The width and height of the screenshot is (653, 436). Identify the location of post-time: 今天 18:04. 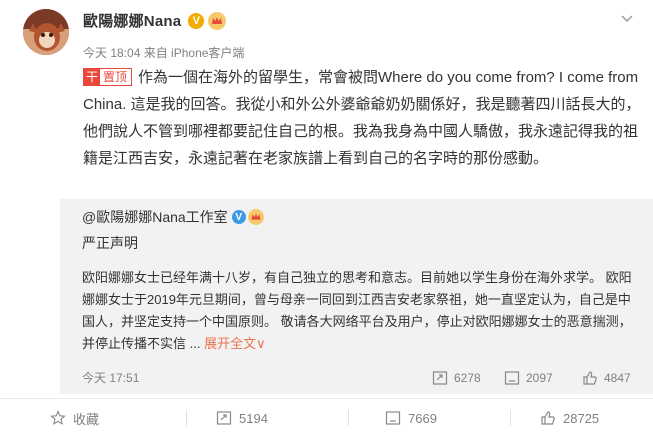
(111, 53).